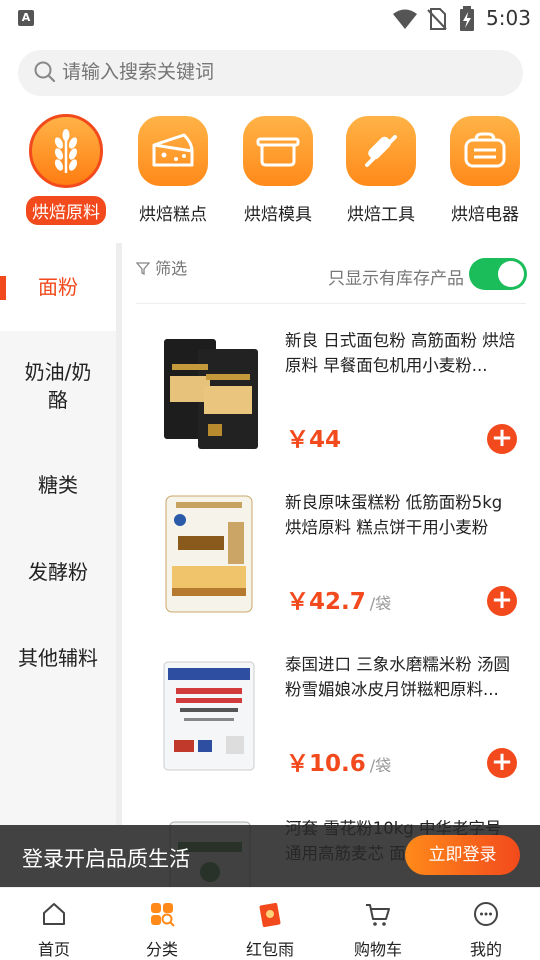 The width and height of the screenshot is (540, 960). What do you see at coordinates (211, 394) in the screenshot?
I see `product-image-bread-flour` at bounding box center [211, 394].